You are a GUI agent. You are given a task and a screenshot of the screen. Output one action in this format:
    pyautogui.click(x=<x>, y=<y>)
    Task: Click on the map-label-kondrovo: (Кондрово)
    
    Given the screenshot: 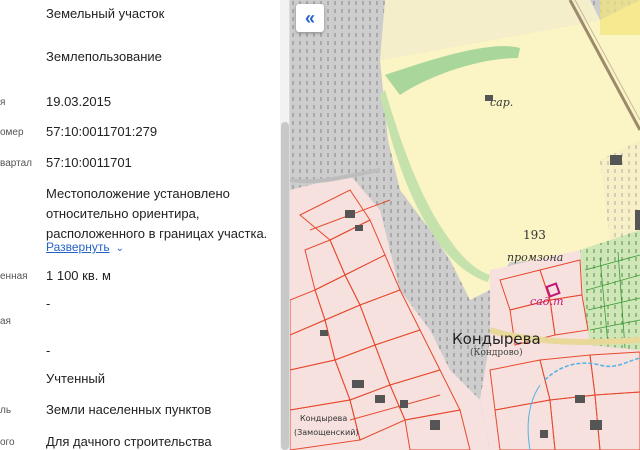 What is the action you would take?
    pyautogui.click(x=496, y=353)
    